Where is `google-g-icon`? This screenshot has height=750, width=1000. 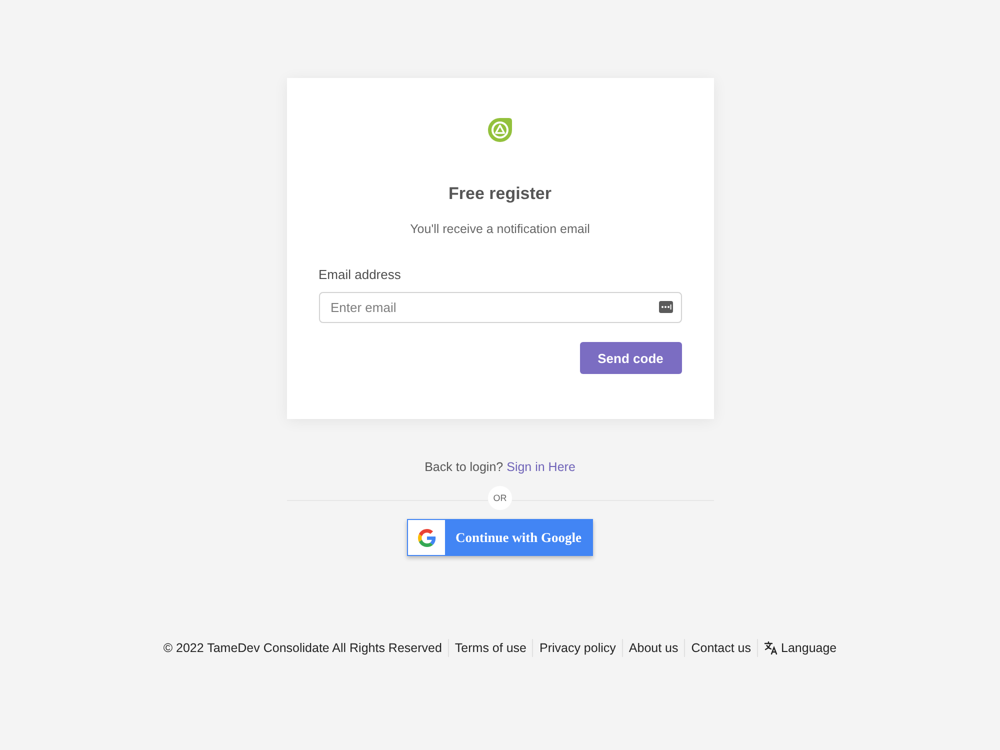 google-g-icon is located at coordinates (427, 537).